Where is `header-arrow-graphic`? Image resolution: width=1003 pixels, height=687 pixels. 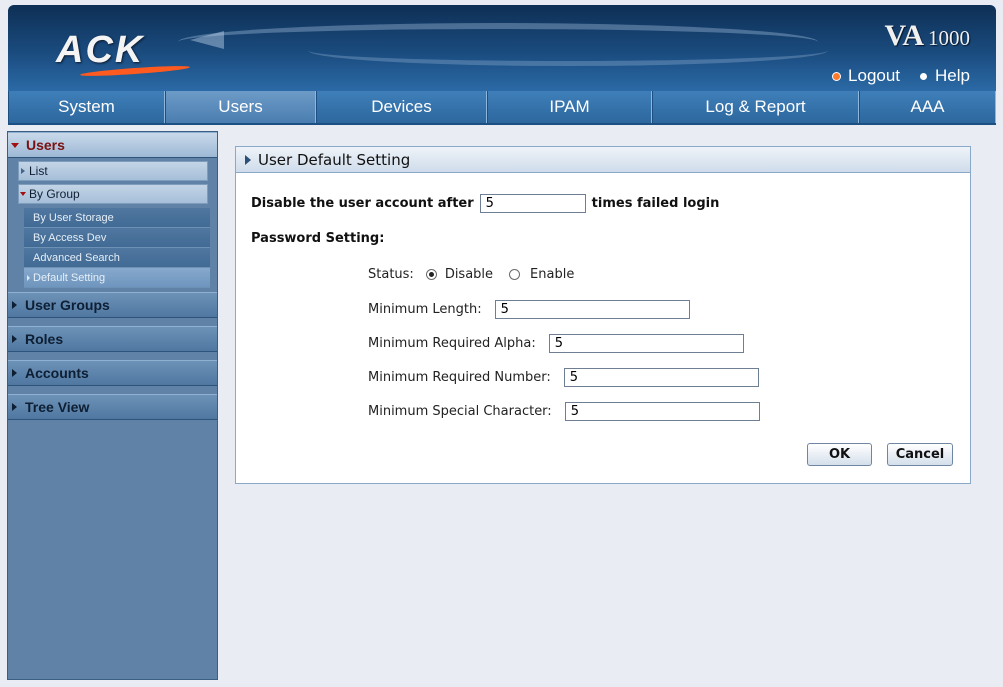 header-arrow-graphic is located at coordinates (207, 40).